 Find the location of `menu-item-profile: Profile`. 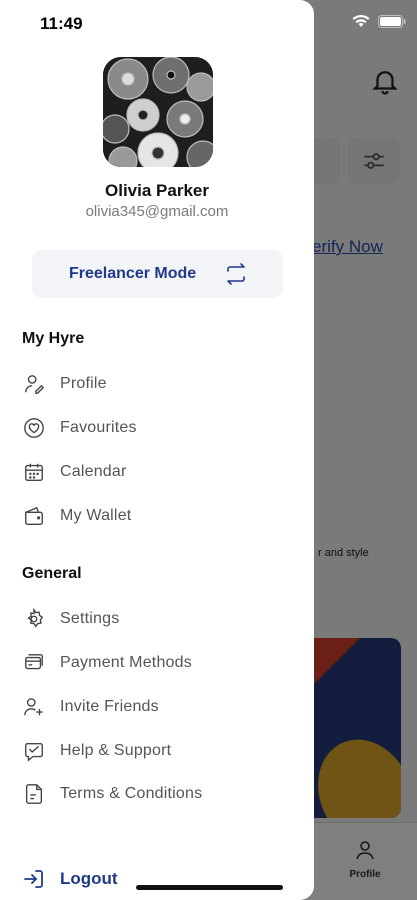

menu-item-profile: Profile is located at coordinates (157, 384).